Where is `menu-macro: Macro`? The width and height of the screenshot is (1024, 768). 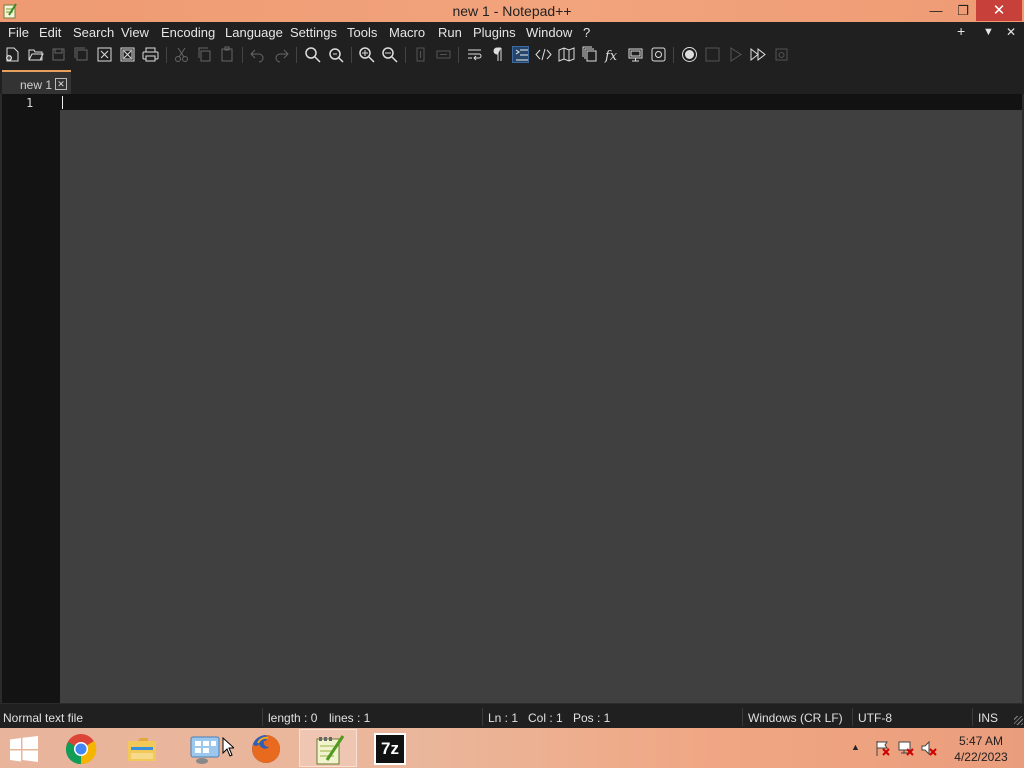
menu-macro: Macro is located at coordinates (407, 32).